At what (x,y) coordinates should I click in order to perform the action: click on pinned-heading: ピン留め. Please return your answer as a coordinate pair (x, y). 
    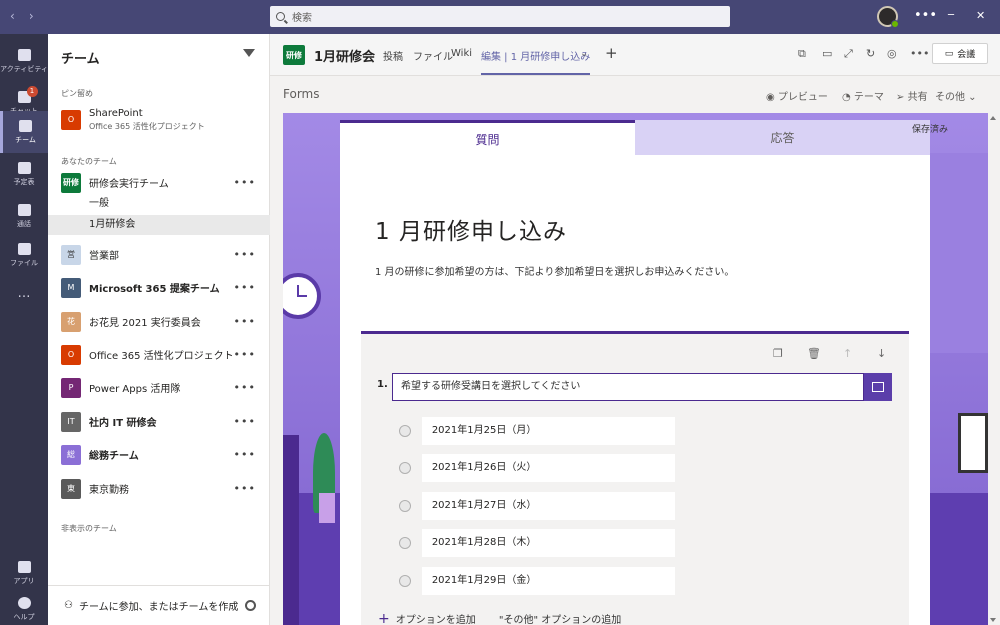
    Looking at the image, I should click on (77, 93).